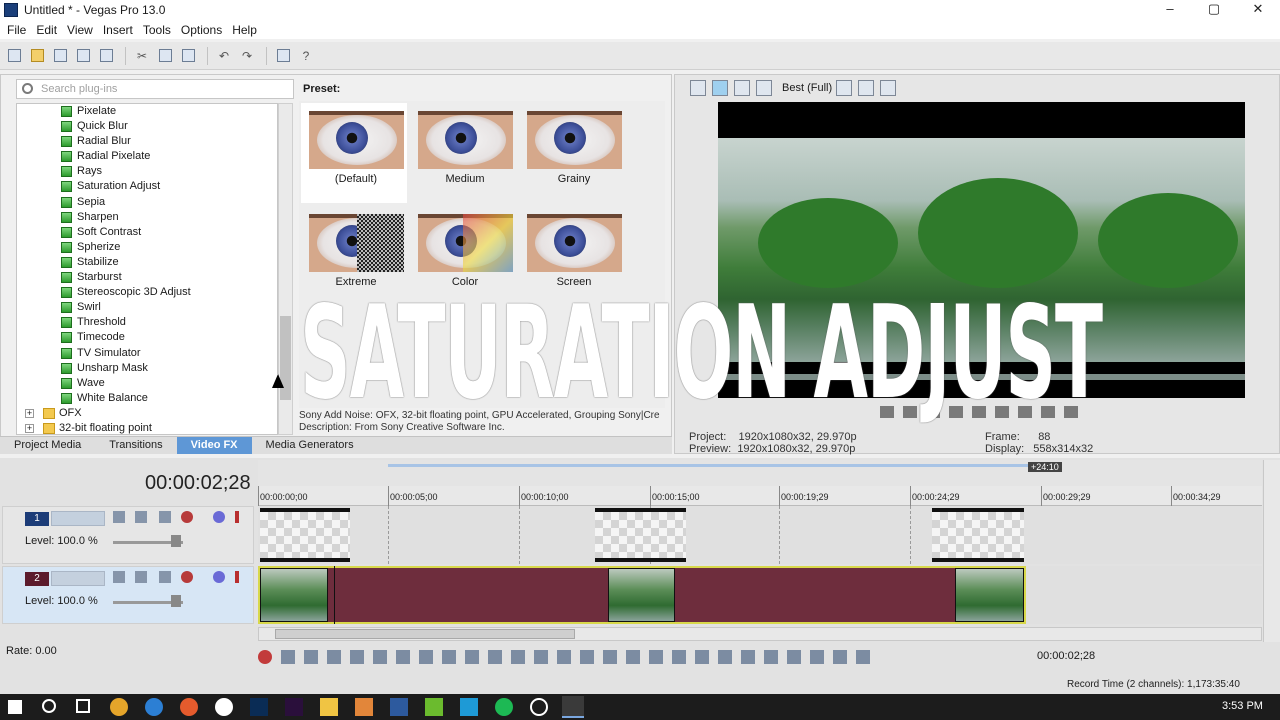 The height and width of the screenshot is (720, 1280). Describe the element at coordinates (14, 56) in the screenshot. I see `new-icon` at that location.